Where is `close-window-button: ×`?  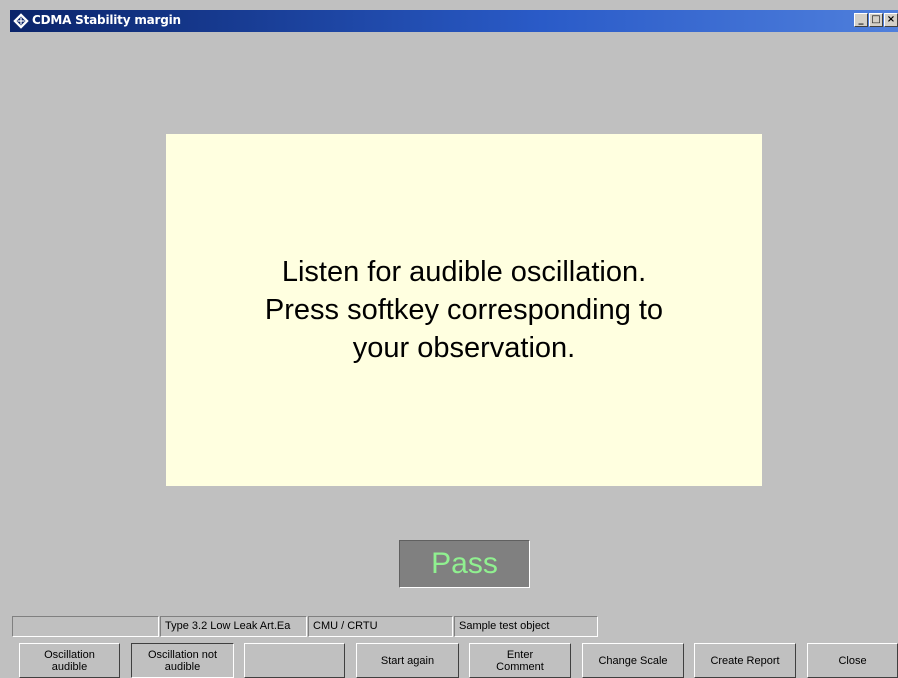
close-window-button: × is located at coordinates (891, 20).